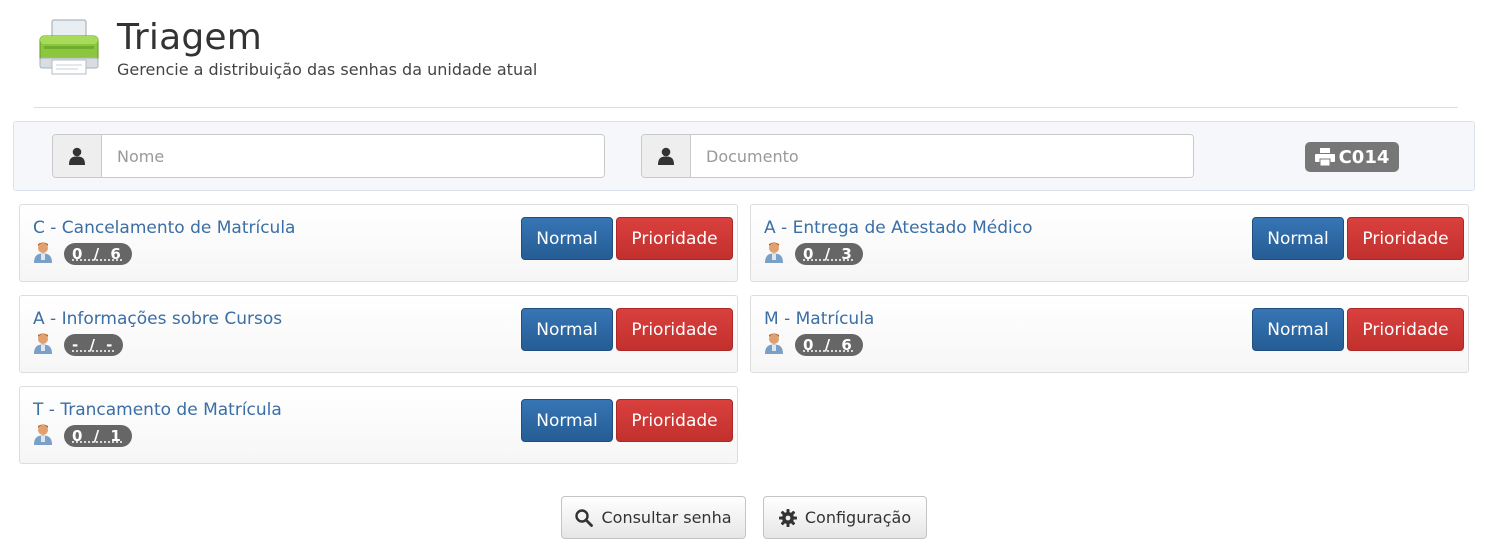 The width and height of the screenshot is (1485, 549). I want to click on service-title: A - Informações sobre Cursos, so click(157, 319).